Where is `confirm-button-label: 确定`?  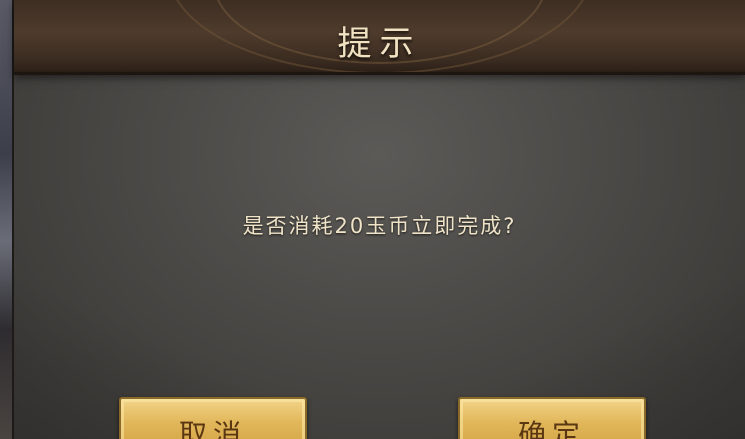 confirm-button-label: 确定 is located at coordinates (551, 428).